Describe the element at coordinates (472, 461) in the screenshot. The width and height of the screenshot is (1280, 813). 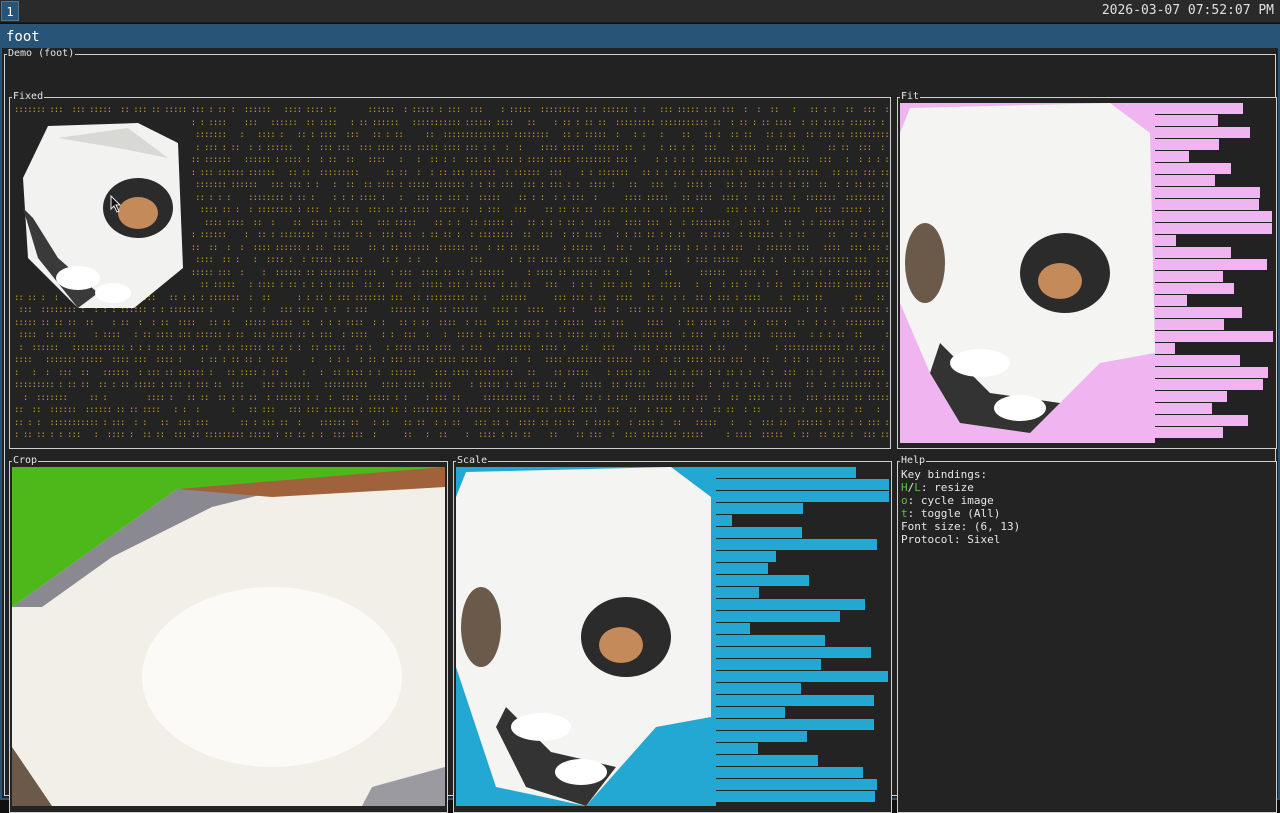
I see `panel-scale-title: Scale` at that location.